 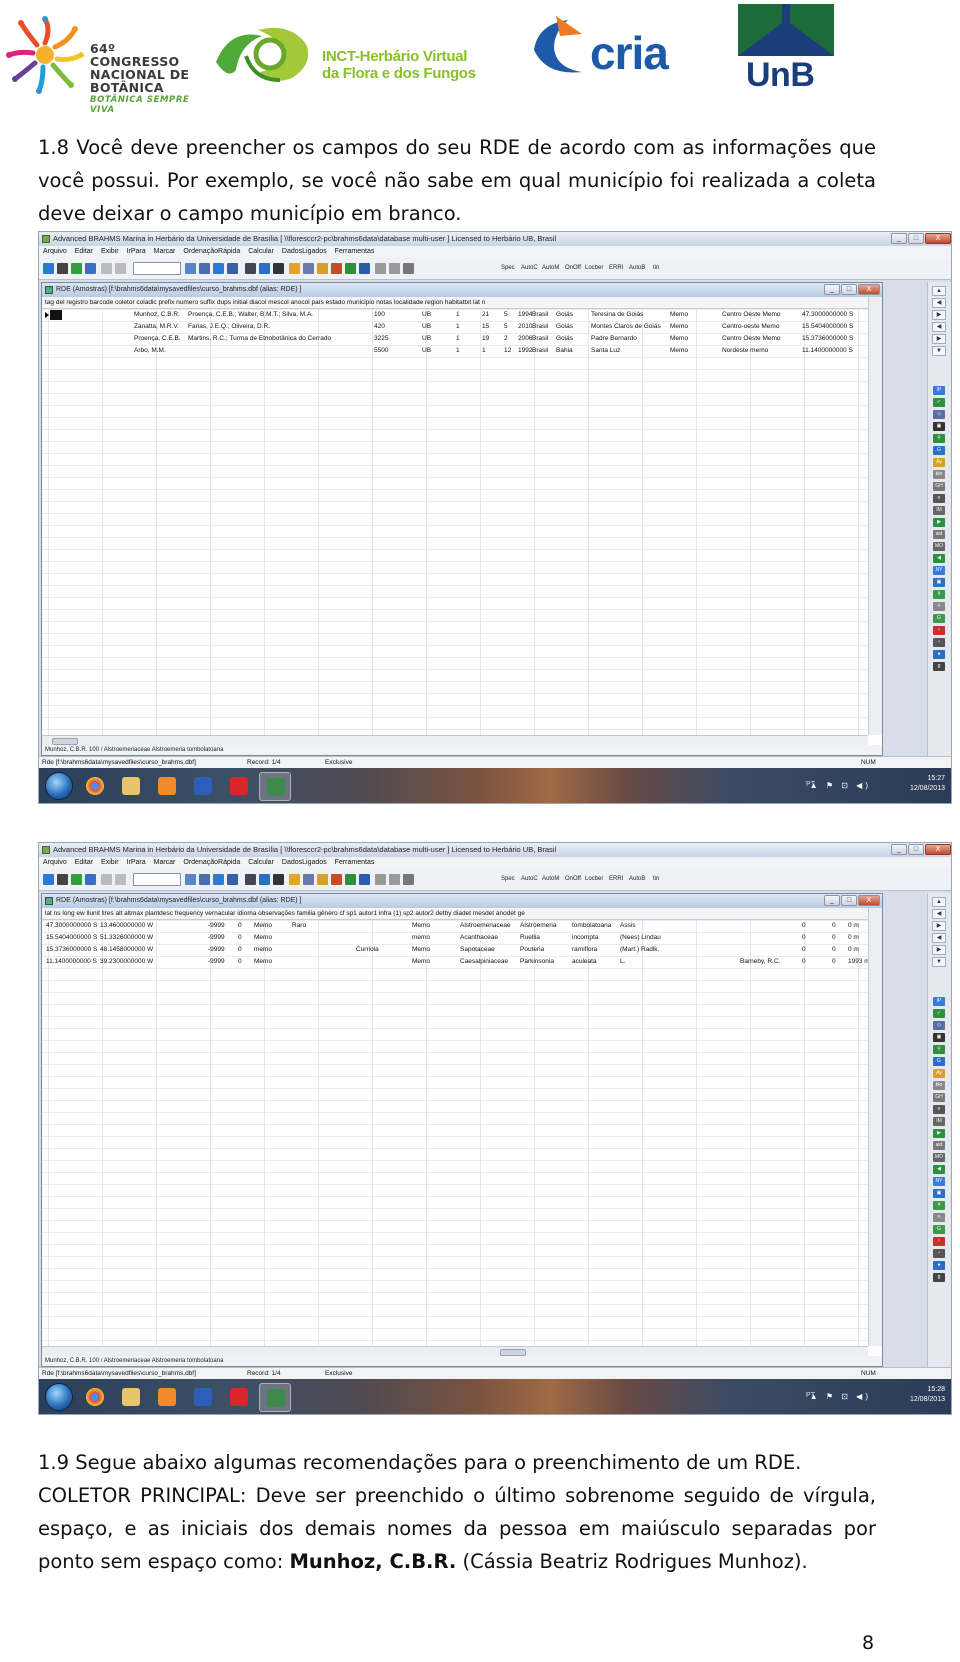 What do you see at coordinates (939, 914) in the screenshot?
I see `prev-record-button: ◀` at bounding box center [939, 914].